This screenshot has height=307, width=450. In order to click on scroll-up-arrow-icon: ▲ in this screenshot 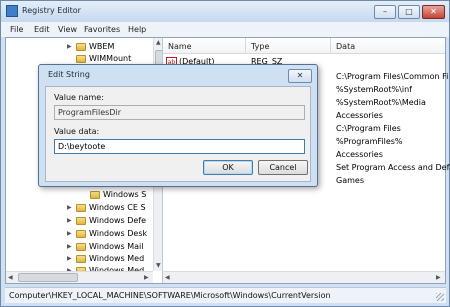, I will do `click(158, 42)`.